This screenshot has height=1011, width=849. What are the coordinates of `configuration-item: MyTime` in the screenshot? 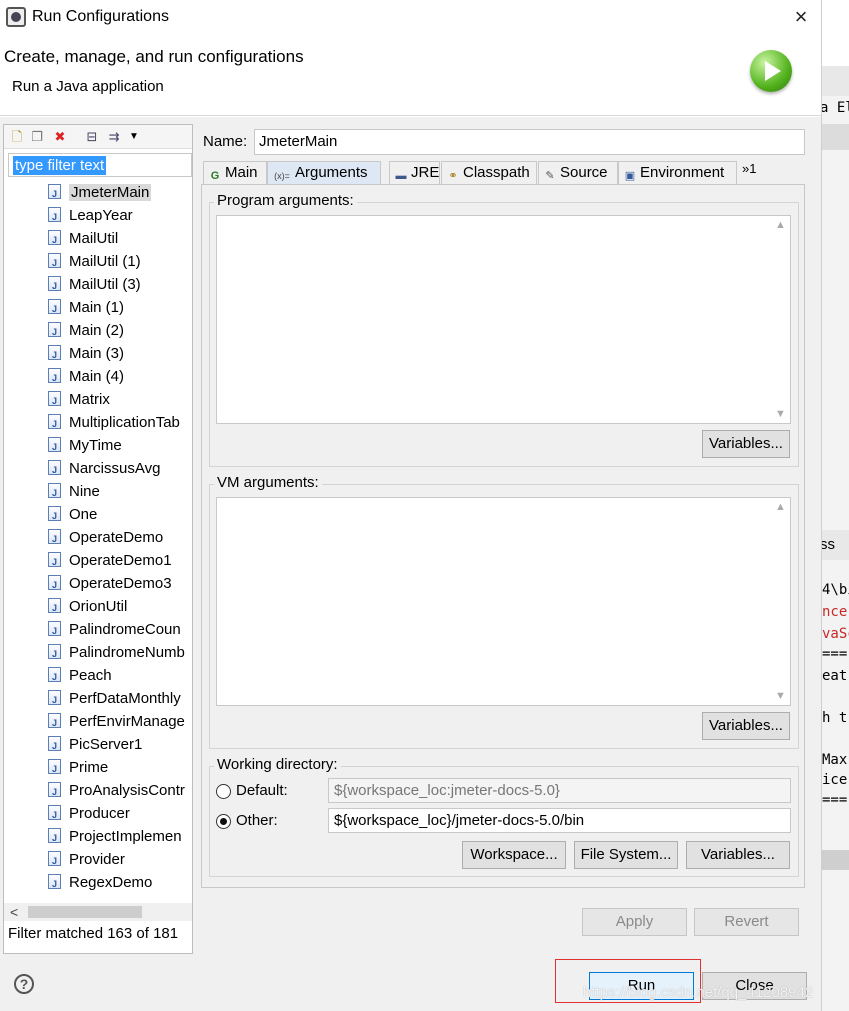 It's located at (85, 446).